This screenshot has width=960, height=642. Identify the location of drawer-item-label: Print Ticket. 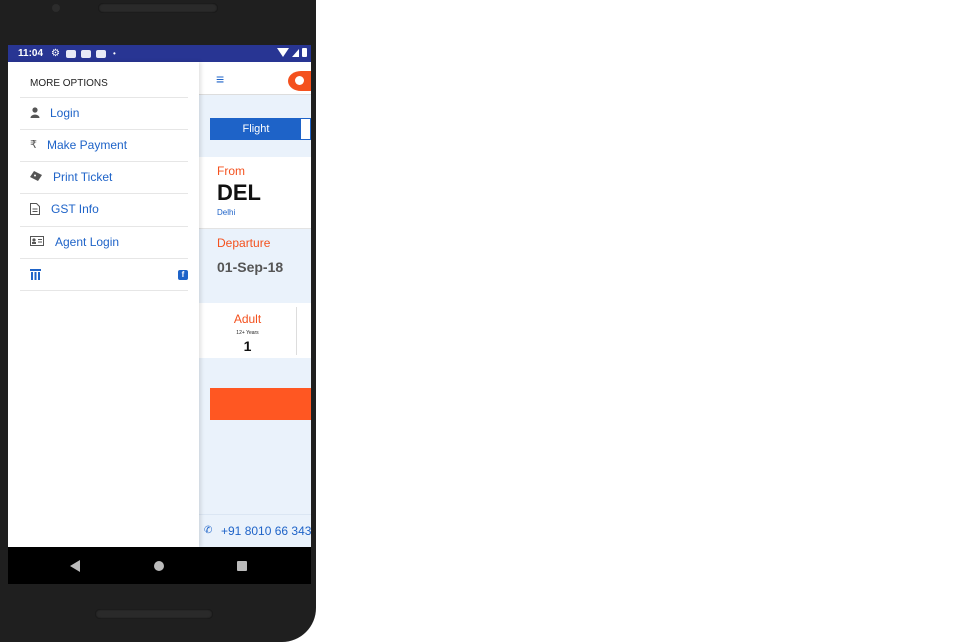
(83, 177).